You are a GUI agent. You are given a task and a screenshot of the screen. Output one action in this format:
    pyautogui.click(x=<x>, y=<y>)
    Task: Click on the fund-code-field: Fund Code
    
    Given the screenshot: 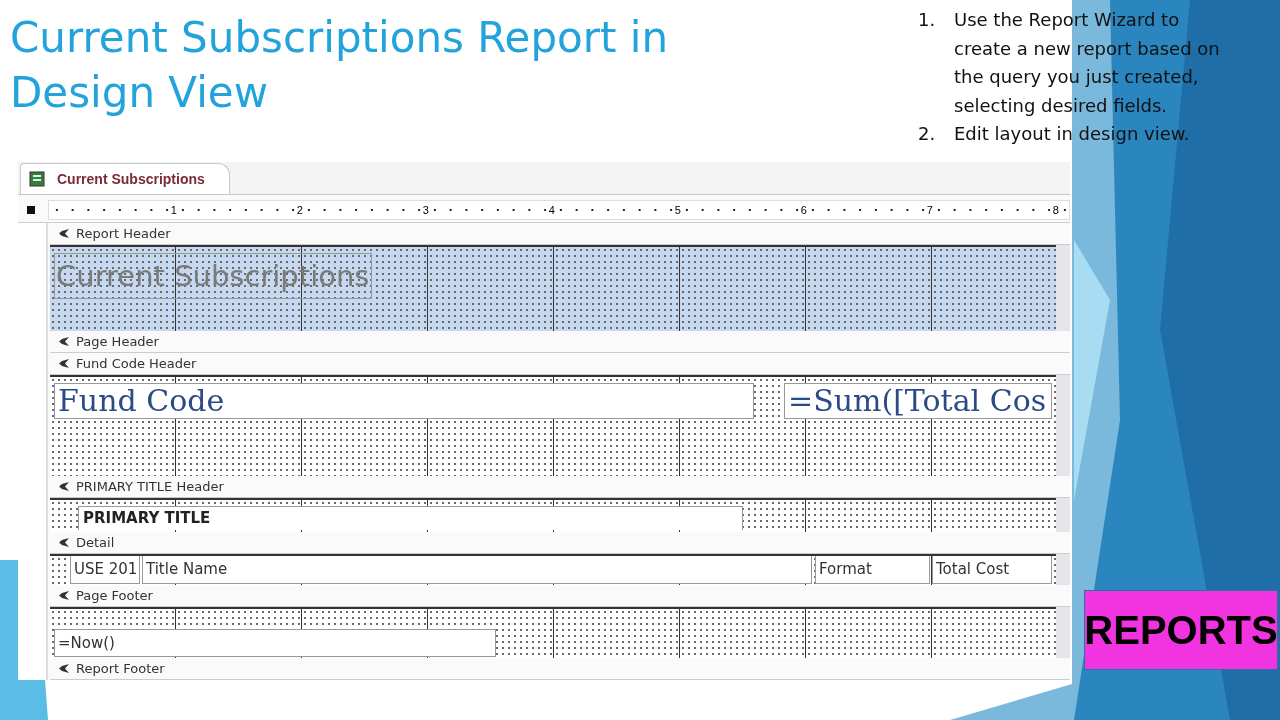 What is the action you would take?
    pyautogui.click(x=404, y=401)
    